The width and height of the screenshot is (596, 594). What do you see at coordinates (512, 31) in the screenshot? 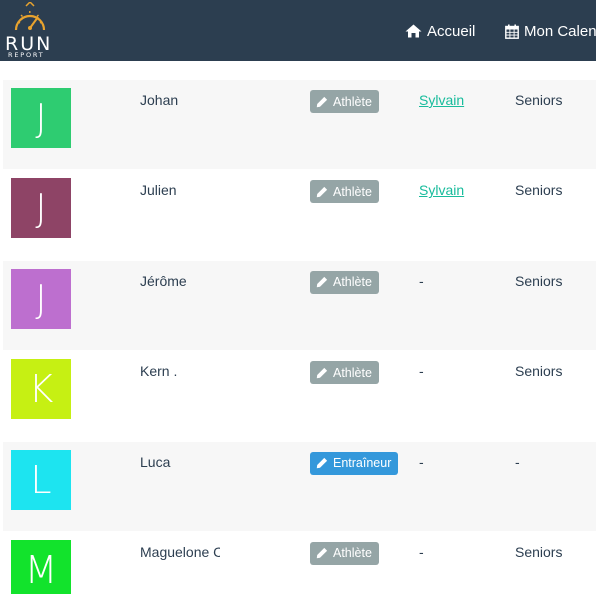
I see `calendar-icon` at bounding box center [512, 31].